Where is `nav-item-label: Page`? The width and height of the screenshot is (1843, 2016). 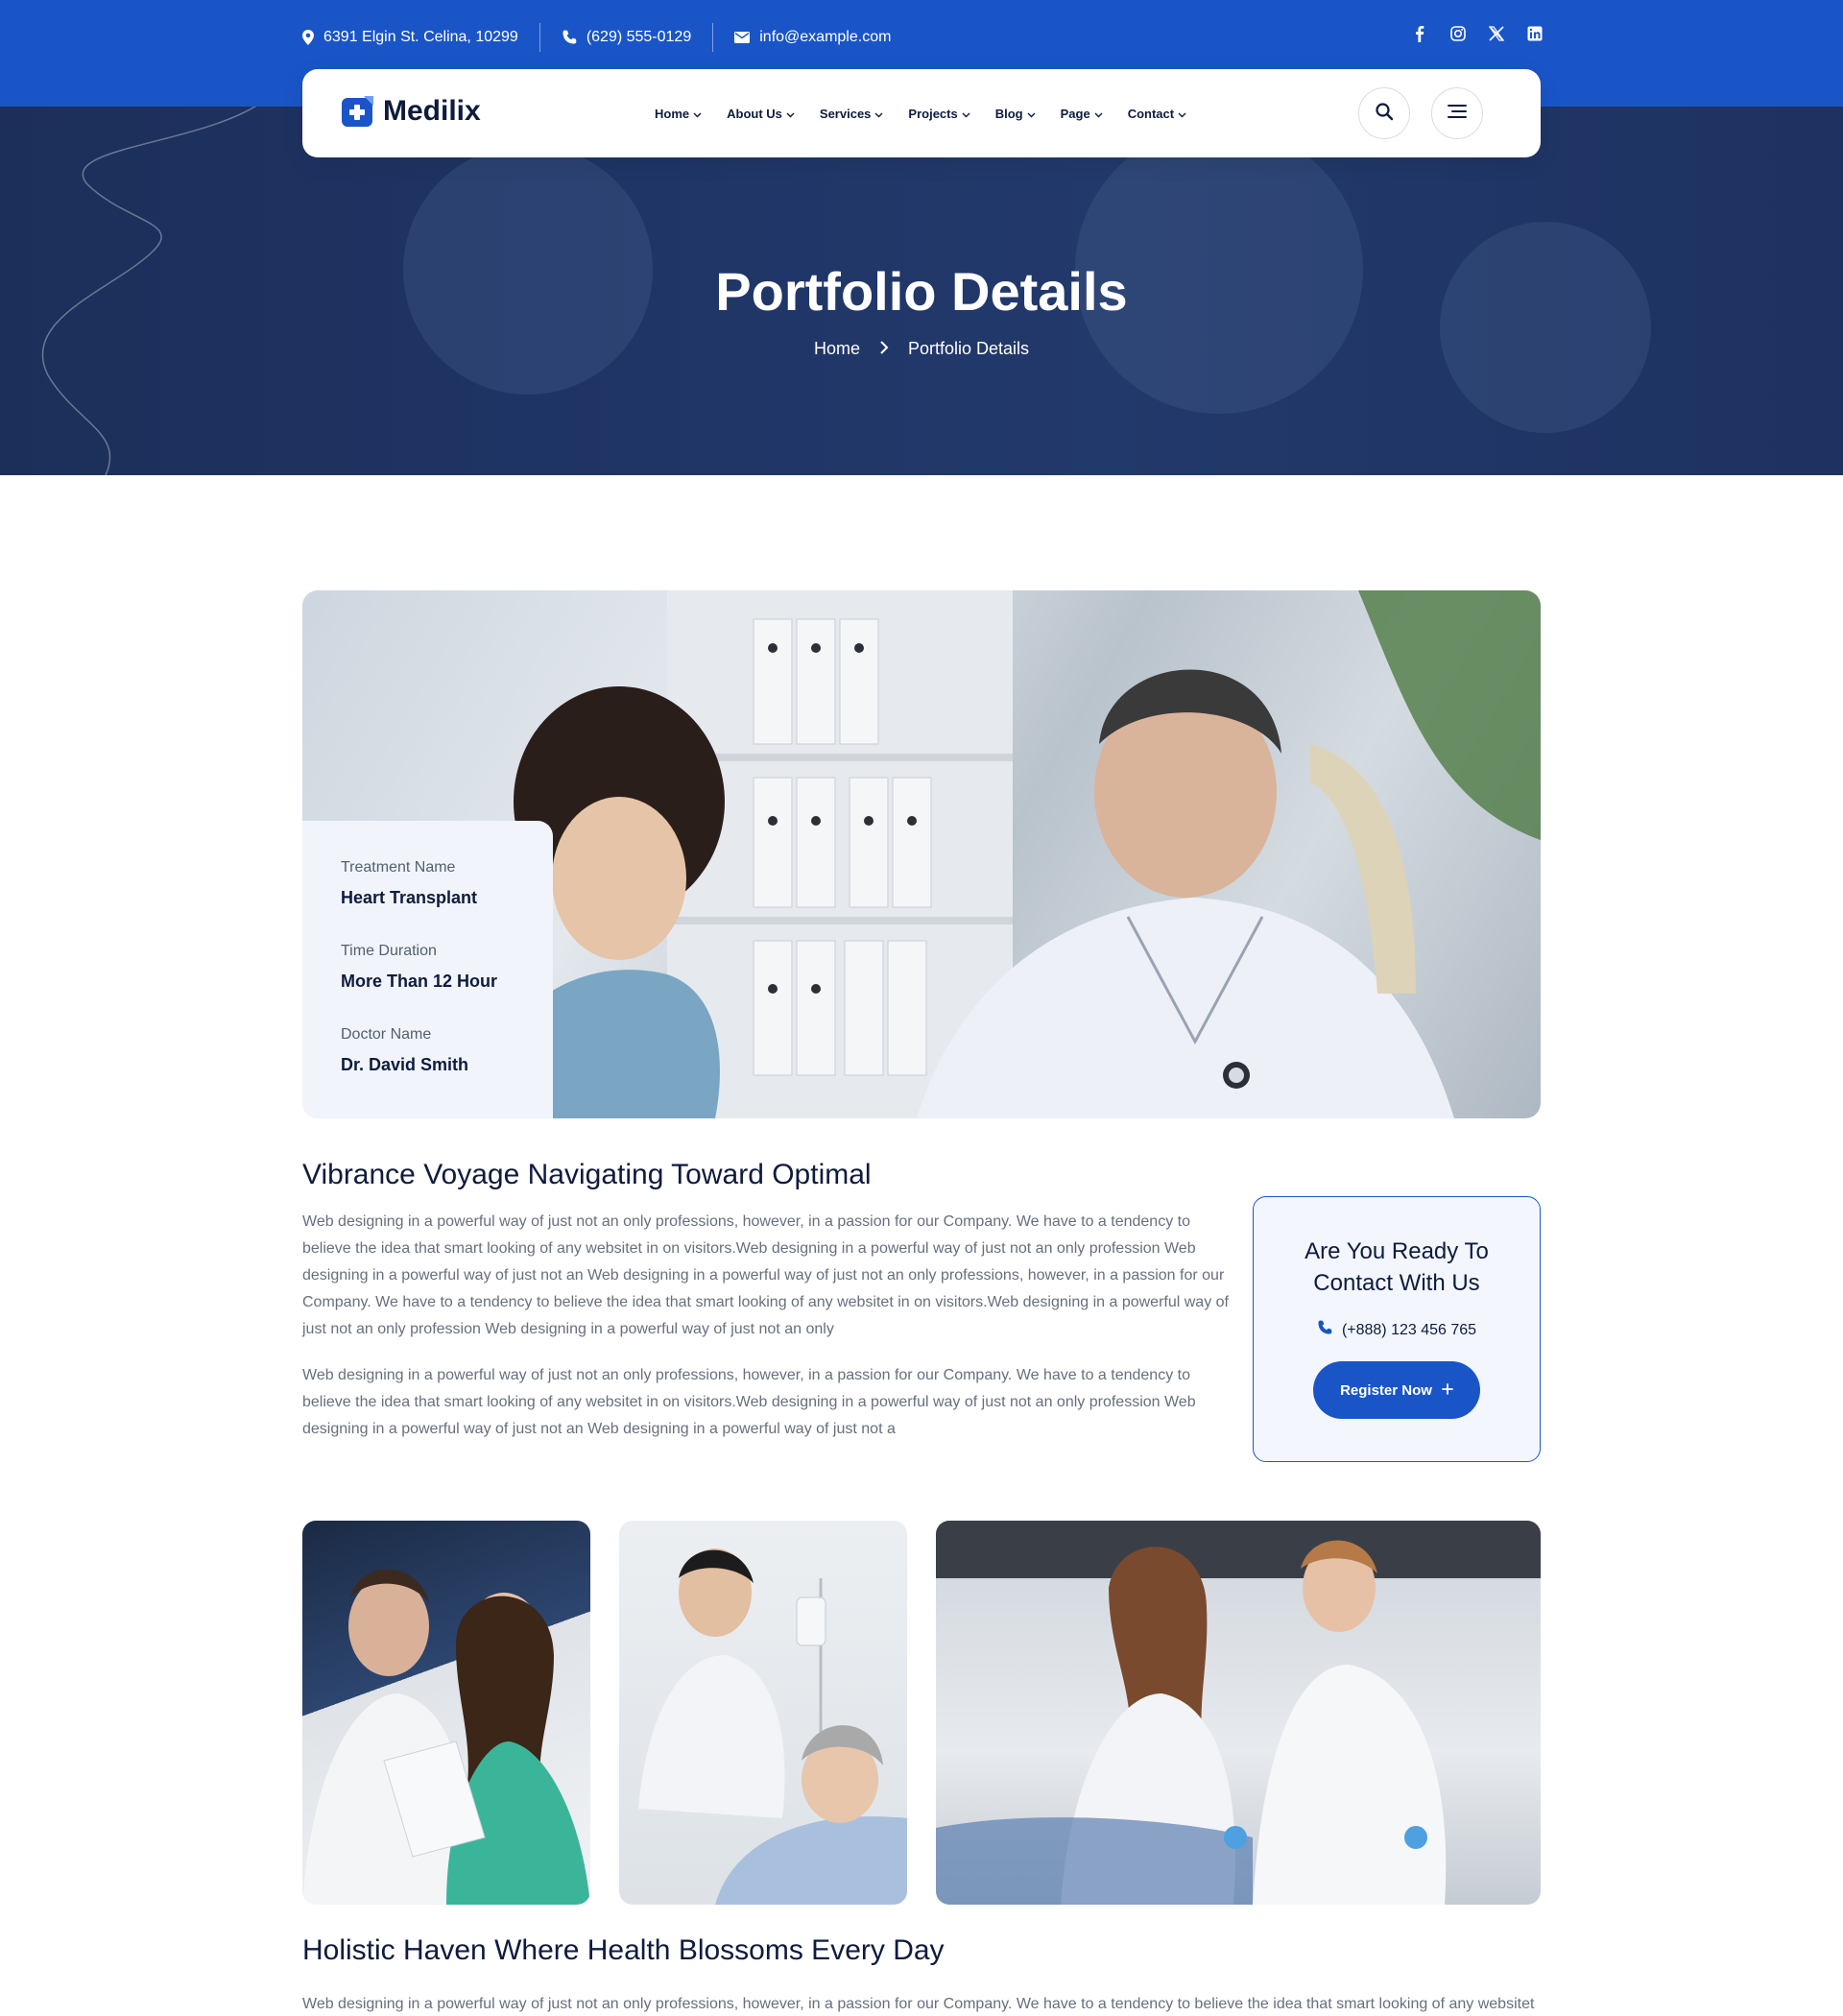
nav-item-label: Page is located at coordinates (1075, 113).